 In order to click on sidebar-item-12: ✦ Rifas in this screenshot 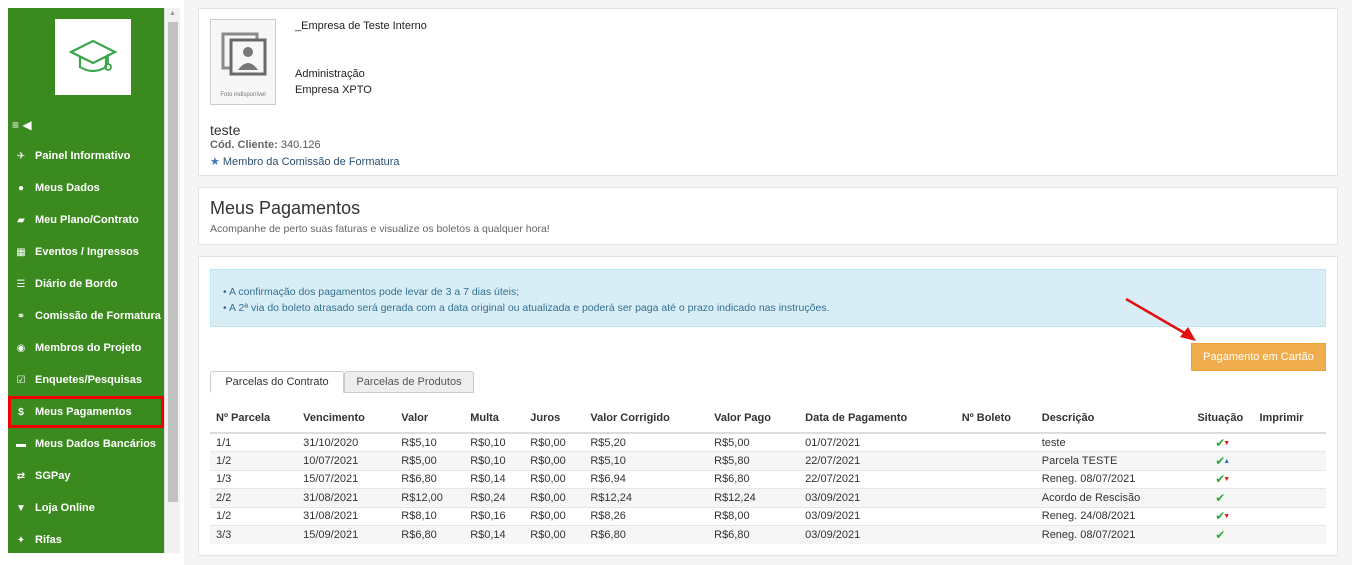, I will do `click(86, 538)`.